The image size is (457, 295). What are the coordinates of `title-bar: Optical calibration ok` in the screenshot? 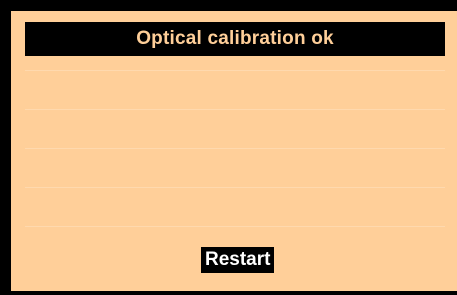 It's located at (235, 39).